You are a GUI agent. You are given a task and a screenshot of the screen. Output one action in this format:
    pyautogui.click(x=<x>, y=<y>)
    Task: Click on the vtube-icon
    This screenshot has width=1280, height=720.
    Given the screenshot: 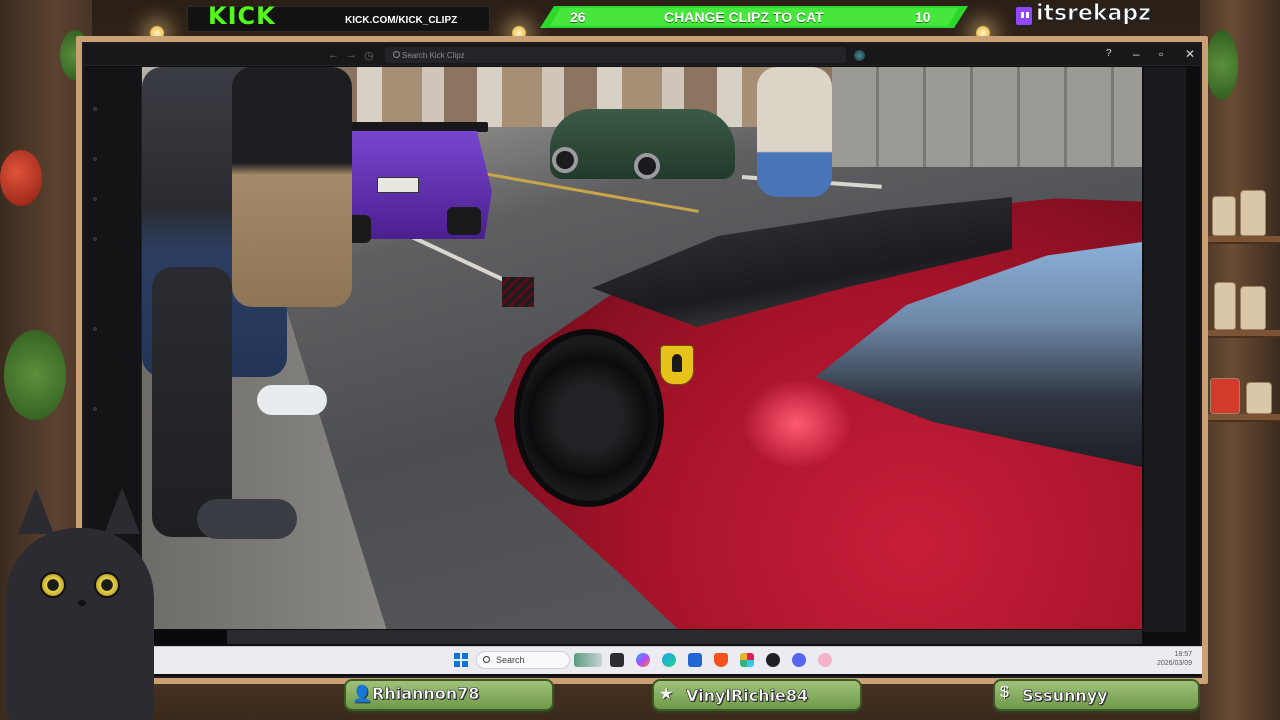 What is the action you would take?
    pyautogui.click(x=825, y=660)
    